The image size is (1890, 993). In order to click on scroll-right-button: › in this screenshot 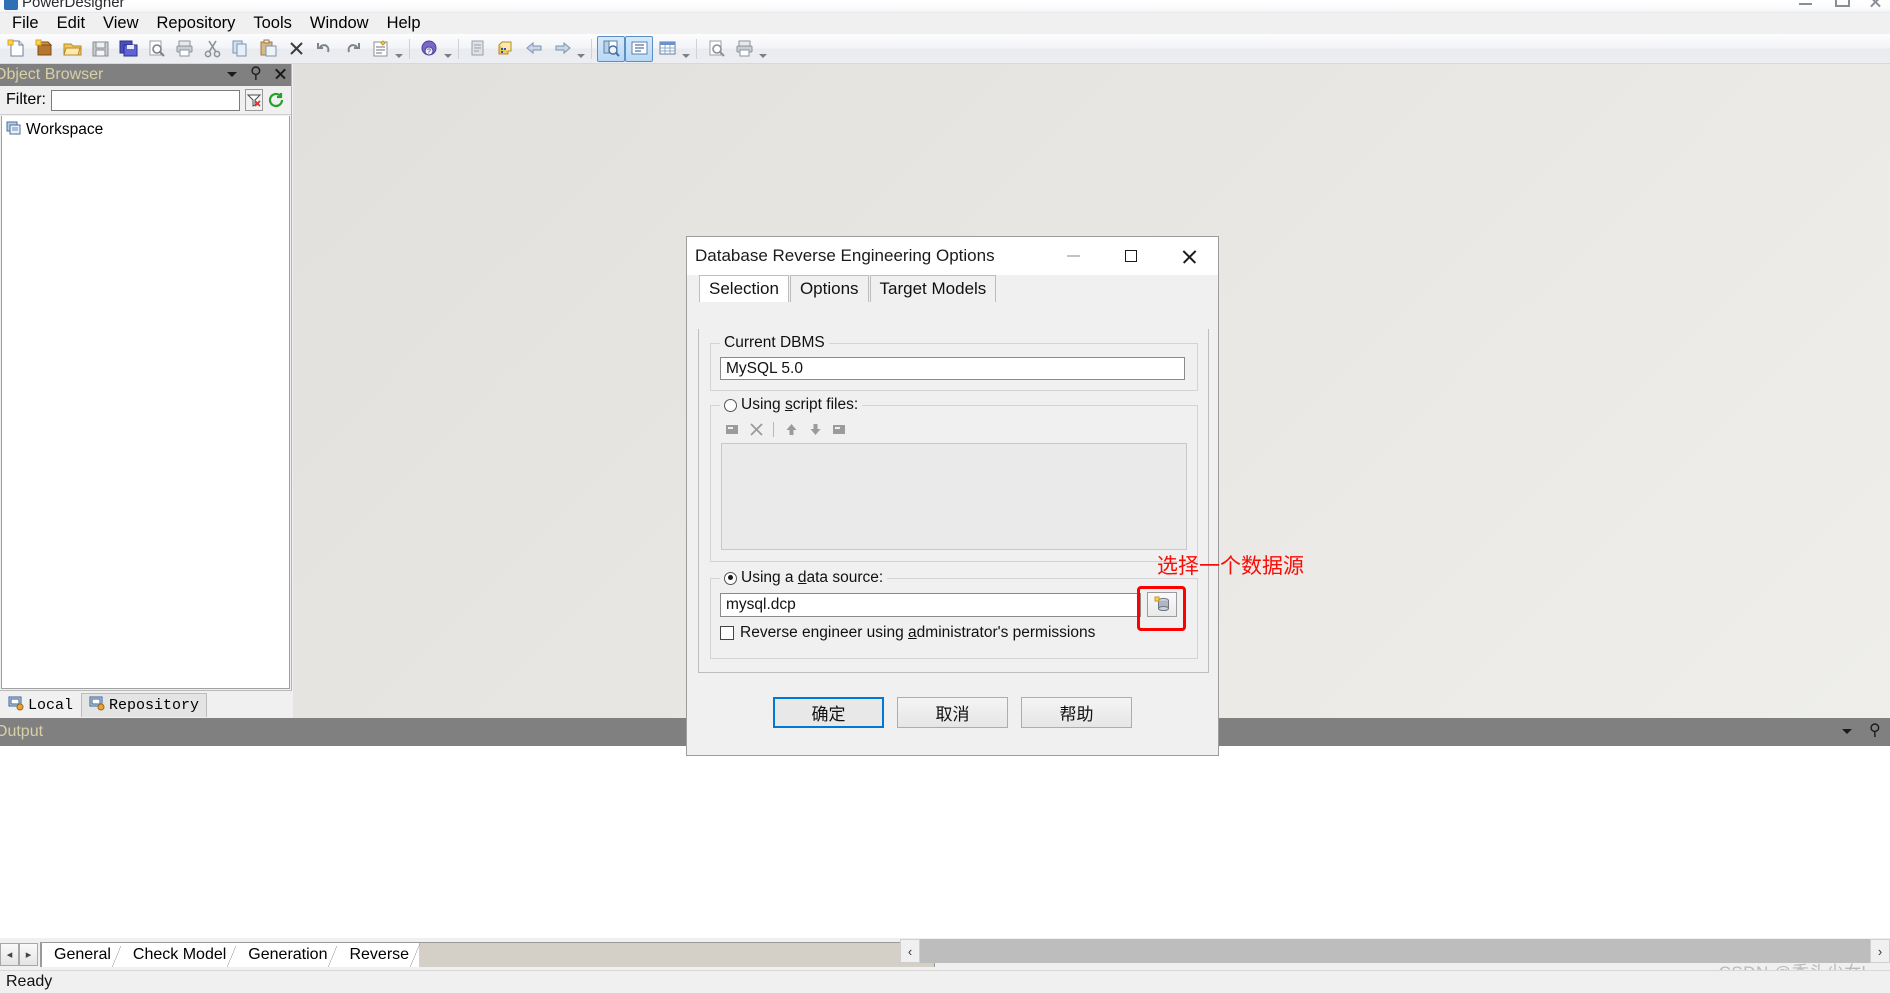, I will do `click(1880, 951)`.